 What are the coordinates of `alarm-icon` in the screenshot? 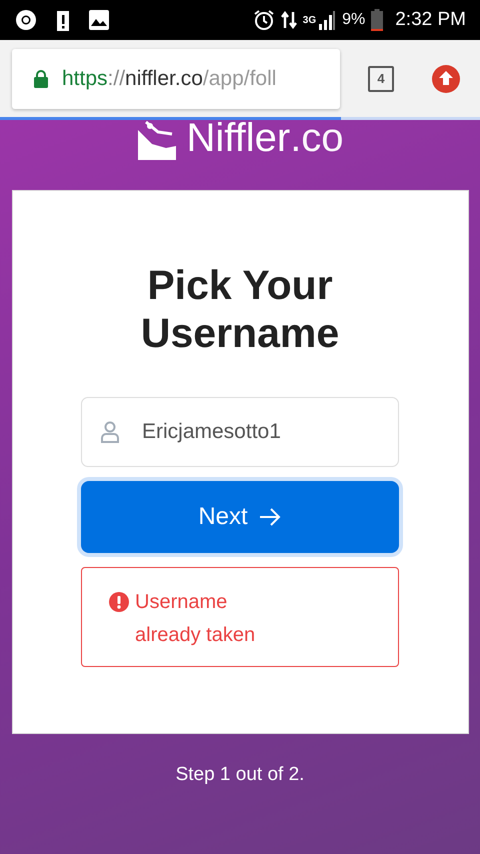 It's located at (263, 20).